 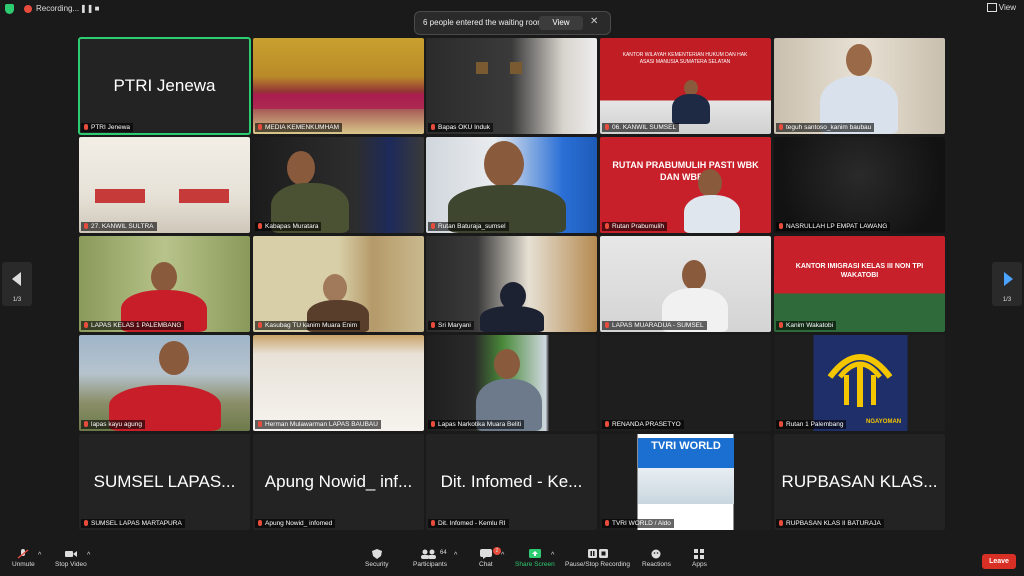 What do you see at coordinates (999, 561) in the screenshot?
I see `leave-button: Leave` at bounding box center [999, 561].